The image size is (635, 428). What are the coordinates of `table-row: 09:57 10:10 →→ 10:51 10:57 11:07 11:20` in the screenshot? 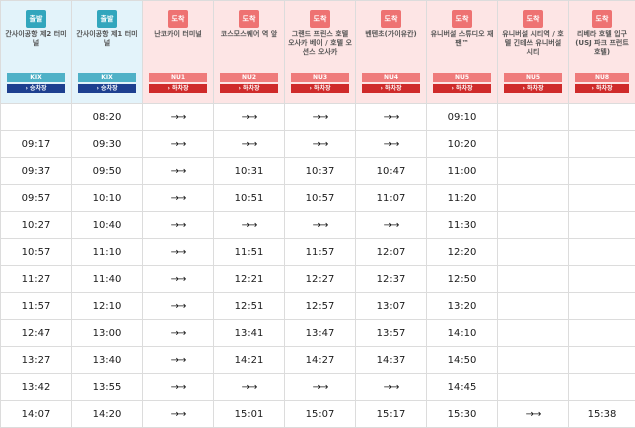 It's located at (317, 198).